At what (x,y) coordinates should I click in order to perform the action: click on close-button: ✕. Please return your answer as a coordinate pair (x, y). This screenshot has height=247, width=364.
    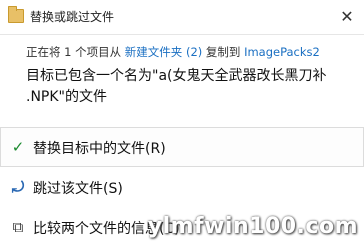
    Looking at the image, I should click on (347, 17).